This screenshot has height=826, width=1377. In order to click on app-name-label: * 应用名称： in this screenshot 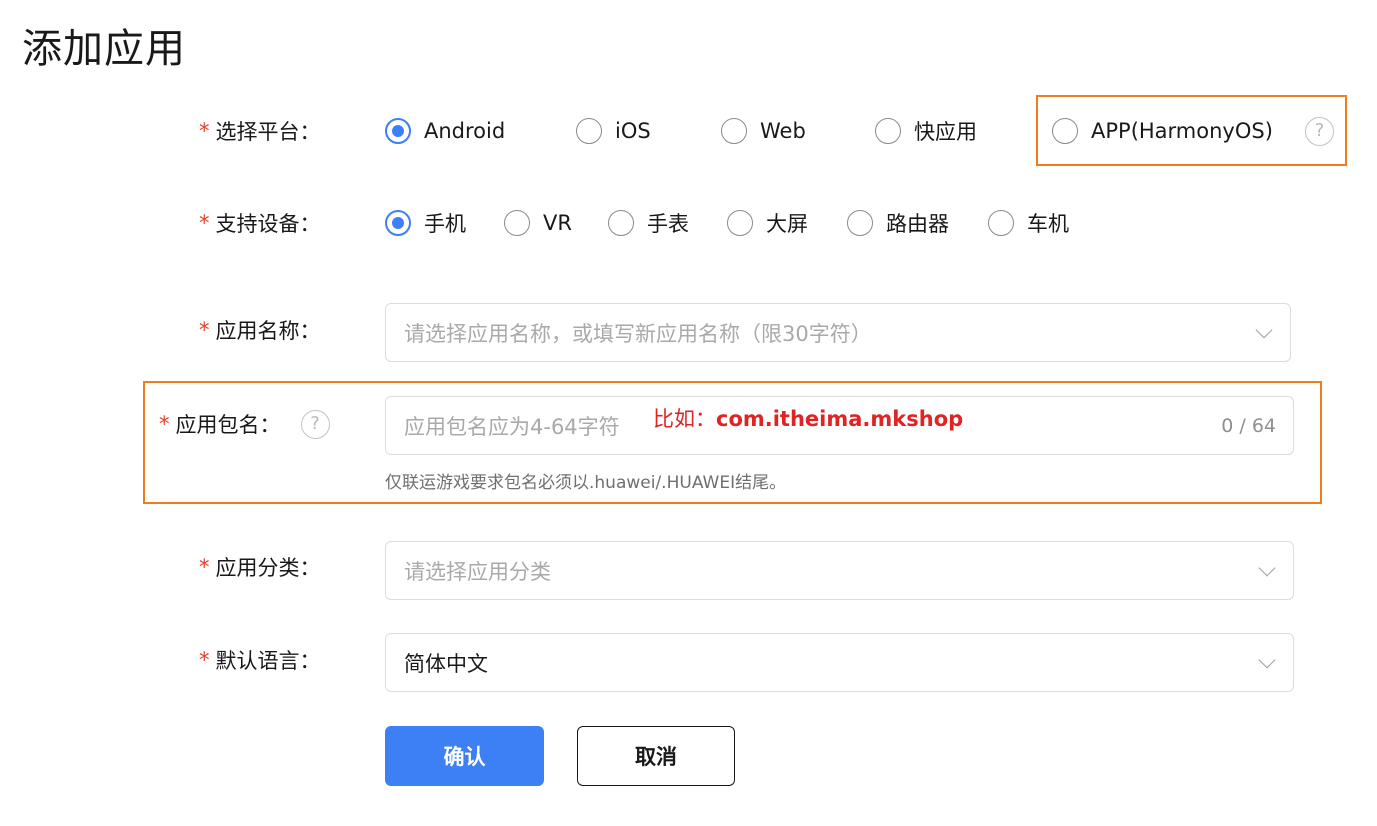, I will do `click(260, 330)`.